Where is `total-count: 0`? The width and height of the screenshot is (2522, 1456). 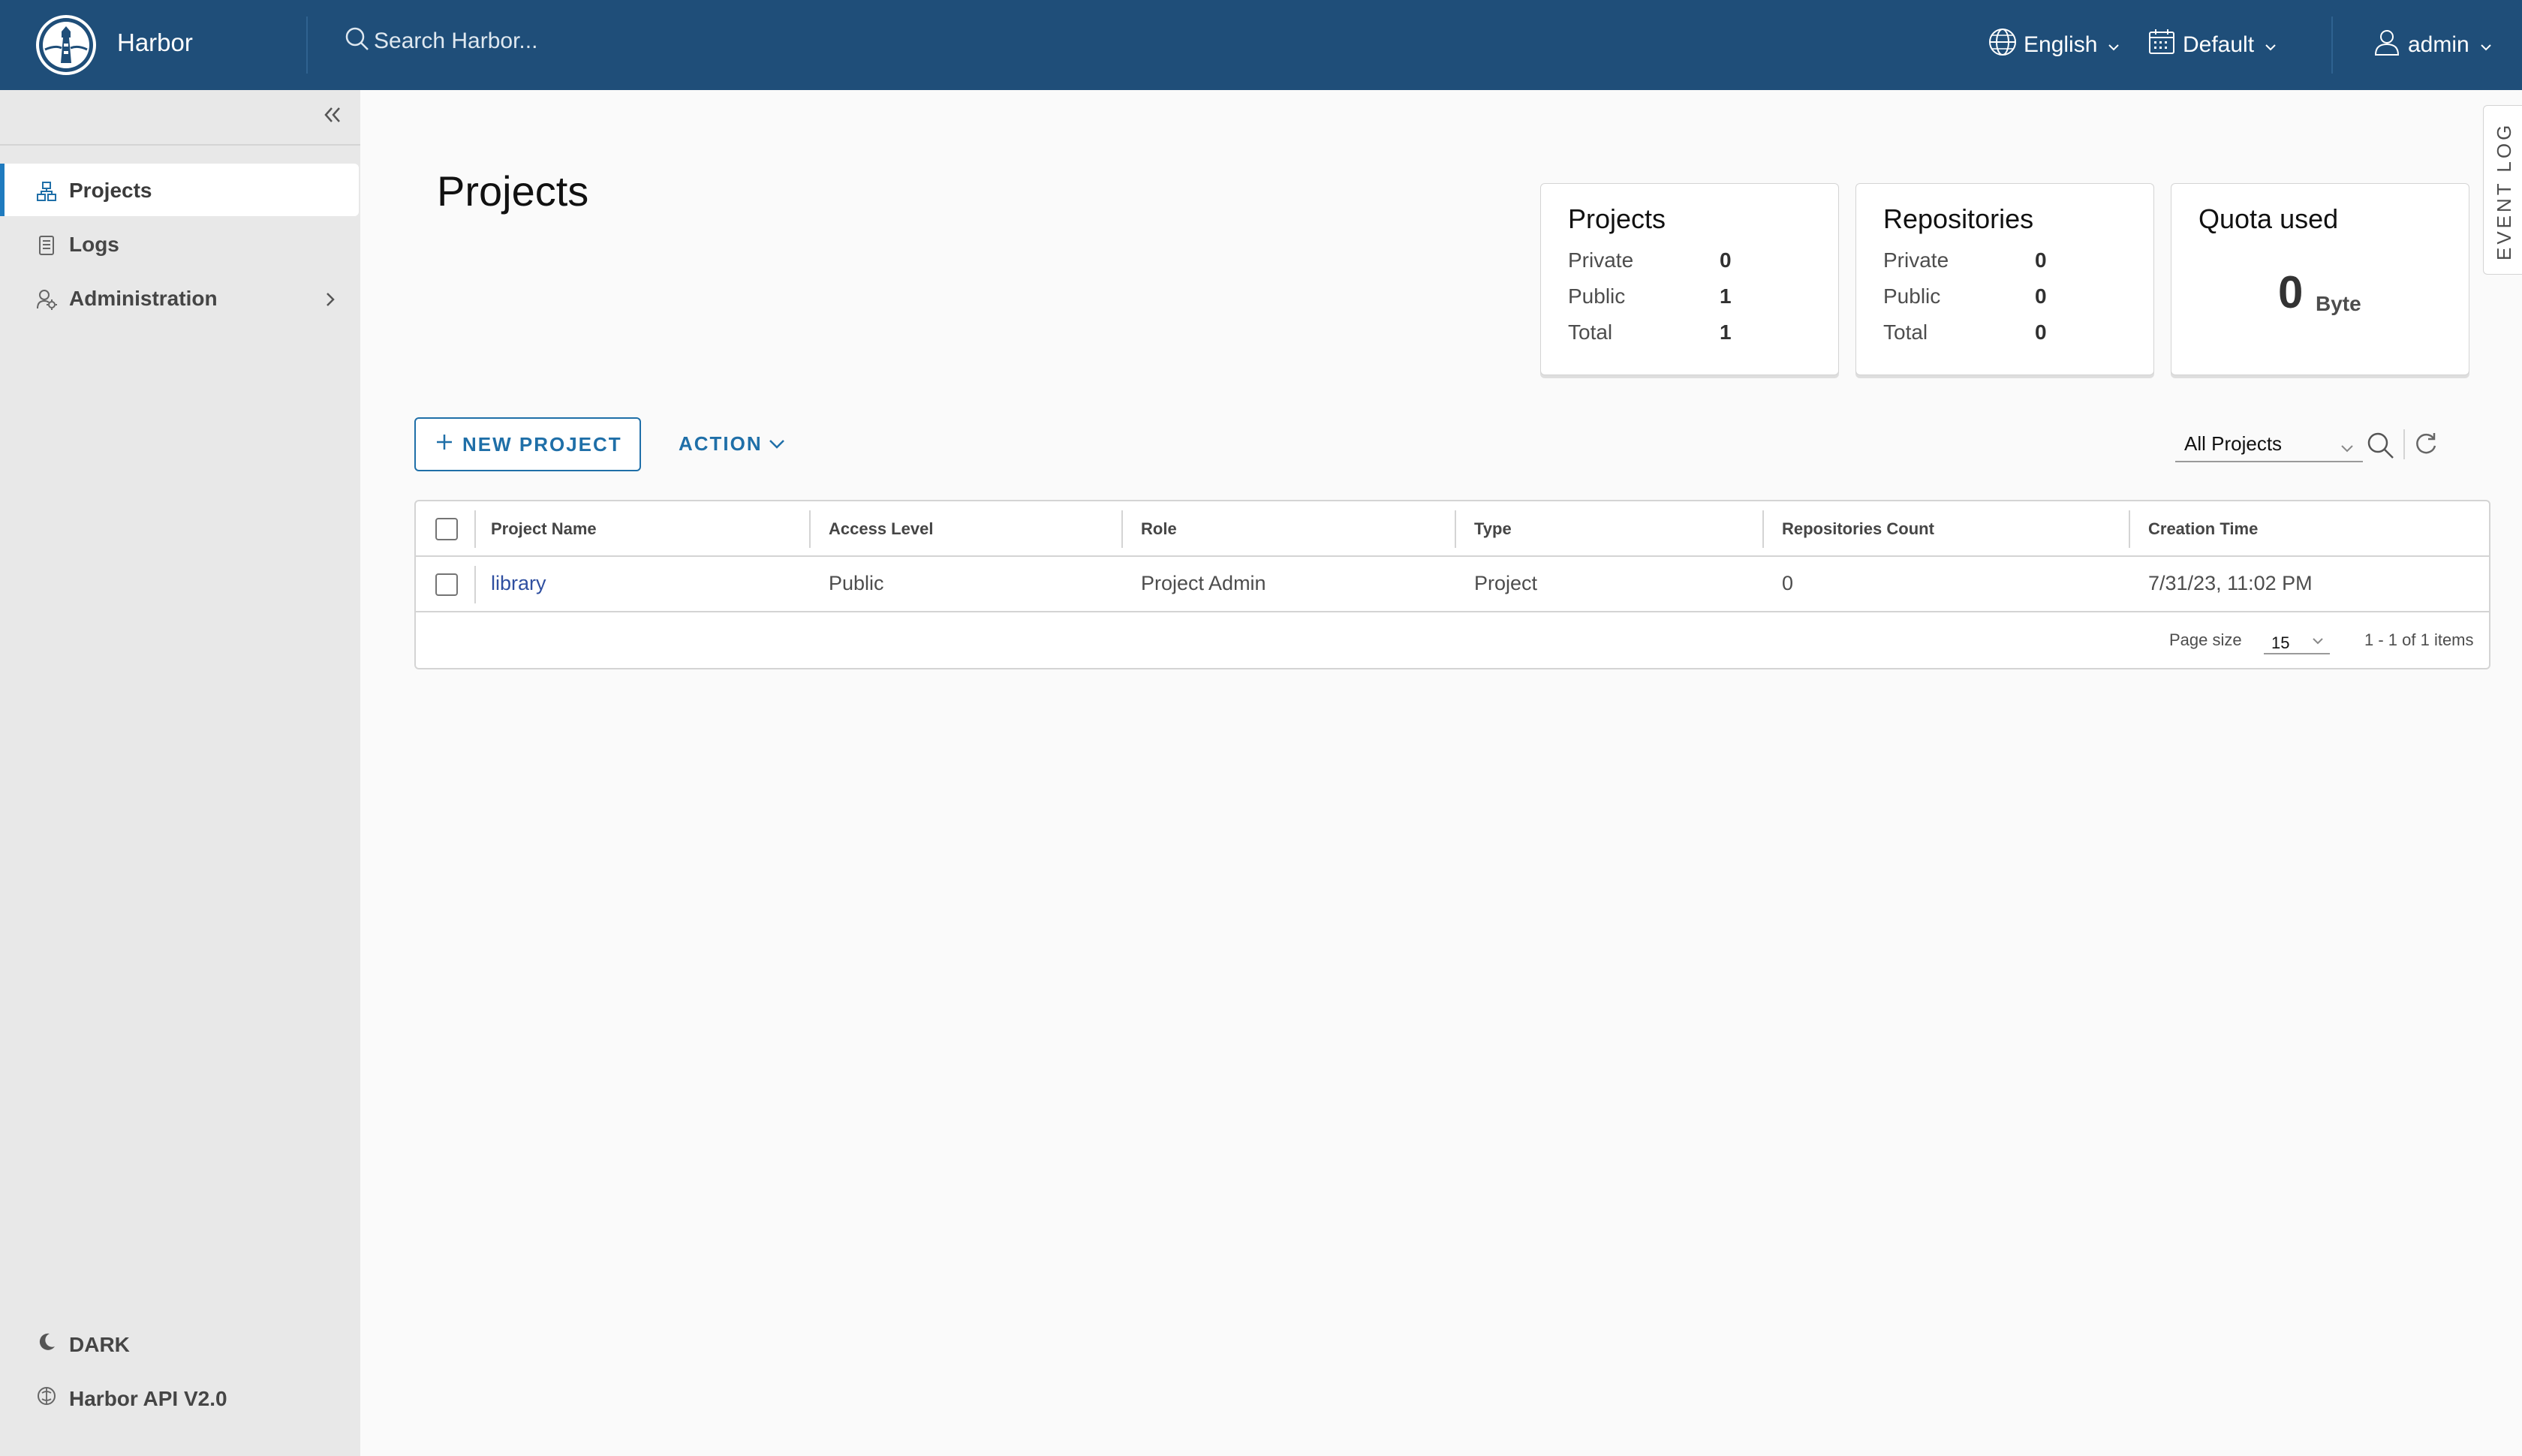
total-count: 0 is located at coordinates (2041, 332).